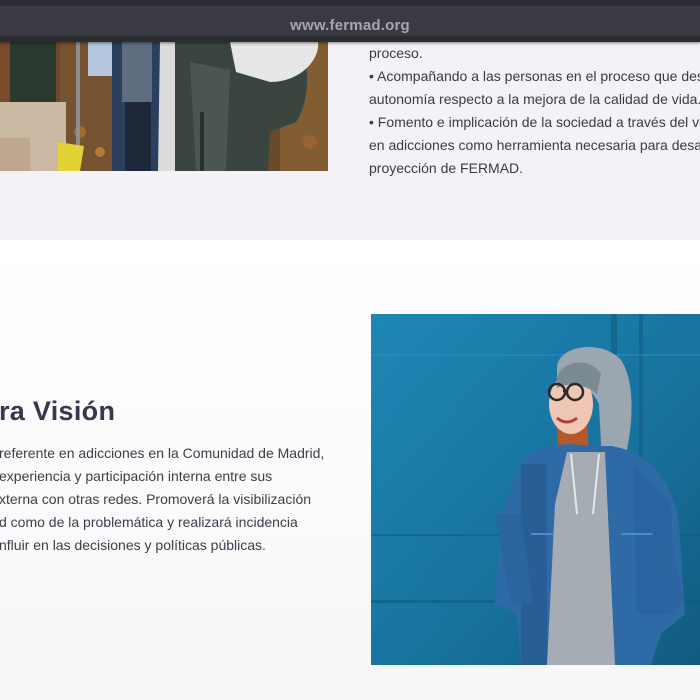 The image size is (700, 700). I want to click on browser-top-bar: www.fermad.org, so click(350, 21).